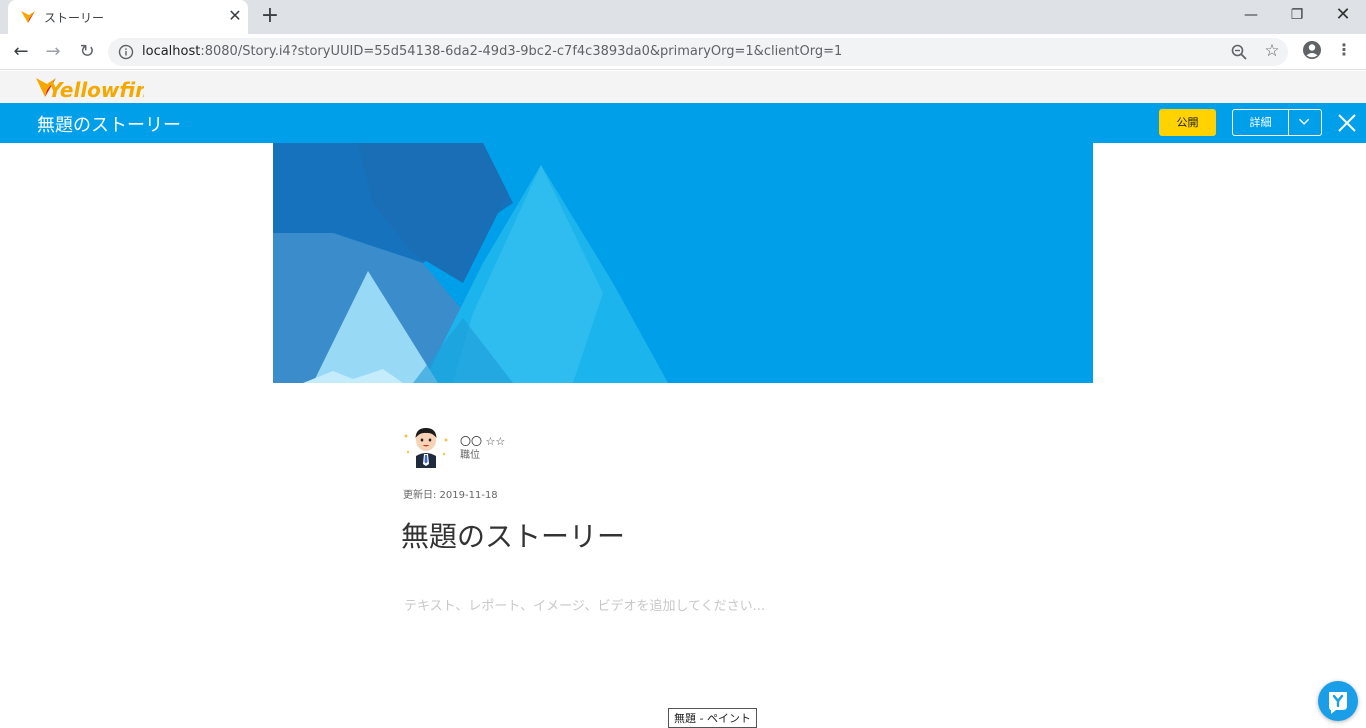 Image resolution: width=1366 pixels, height=728 pixels. What do you see at coordinates (28, 17) in the screenshot?
I see `yellowfin-favicon-icon` at bounding box center [28, 17].